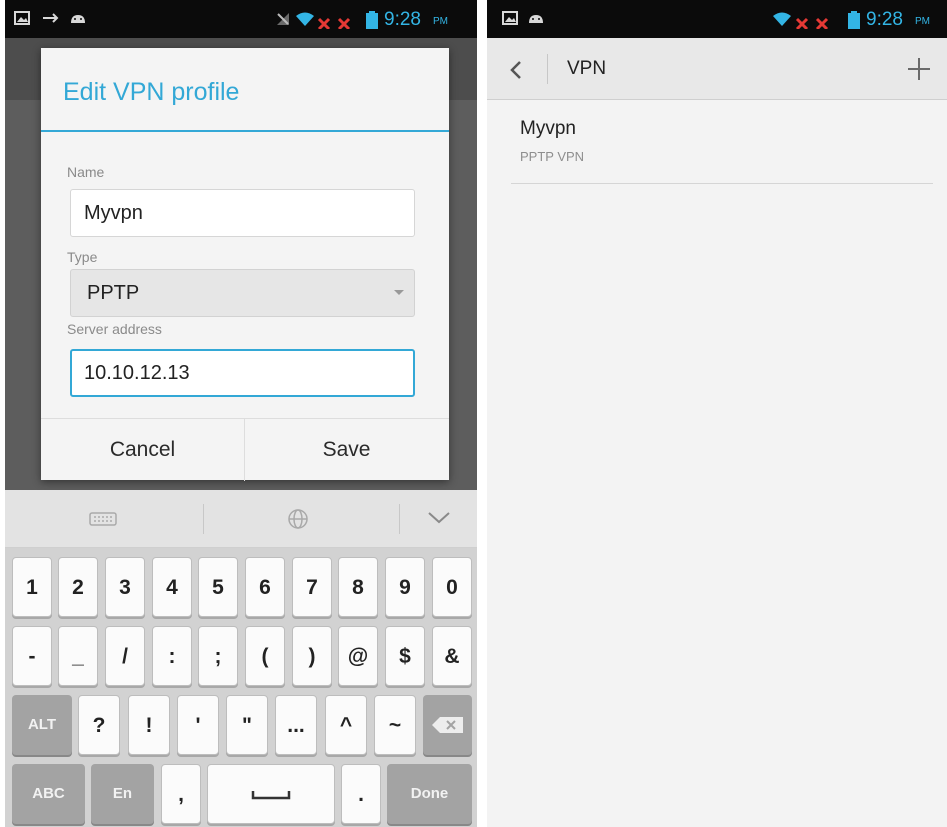 The width and height of the screenshot is (947, 827). I want to click on vpn-name: Myvpn, so click(548, 128).